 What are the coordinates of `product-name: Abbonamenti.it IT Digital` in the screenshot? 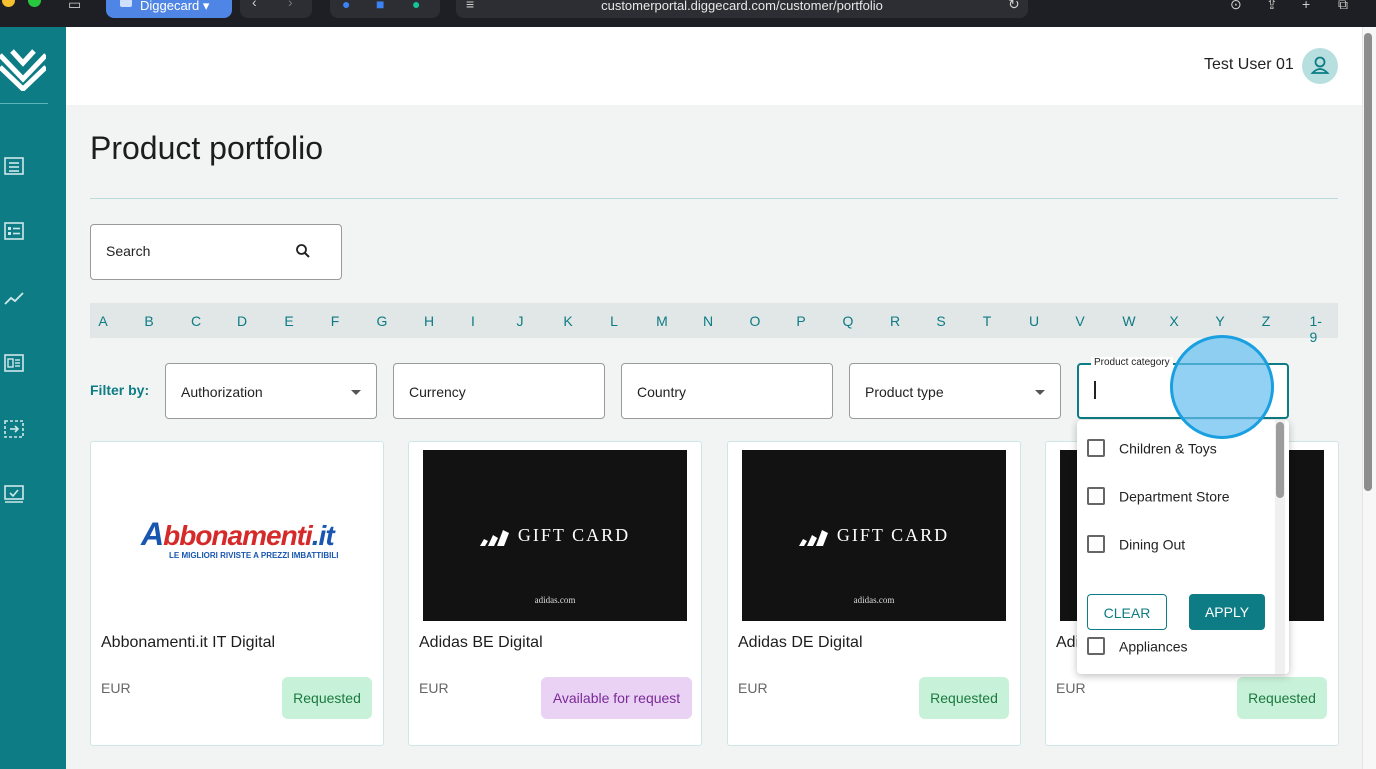 It's located at (188, 642).